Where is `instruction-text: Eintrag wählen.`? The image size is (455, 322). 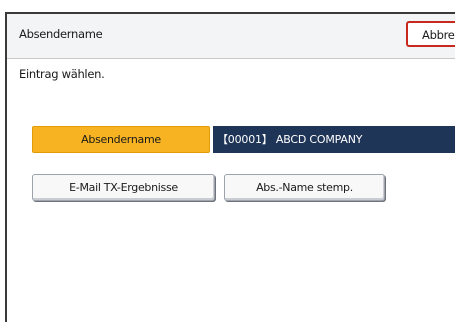 instruction-text: Eintrag wählen. is located at coordinates (62, 74).